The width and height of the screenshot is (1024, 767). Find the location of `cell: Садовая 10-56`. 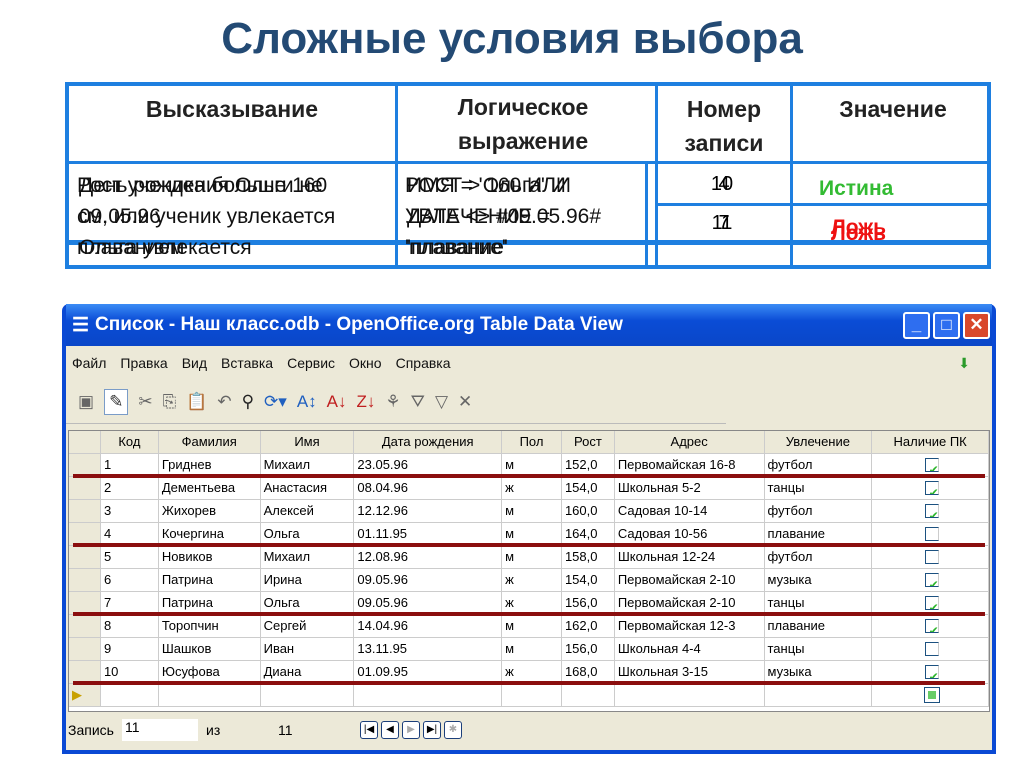

cell: Садовая 10-56 is located at coordinates (690, 534).